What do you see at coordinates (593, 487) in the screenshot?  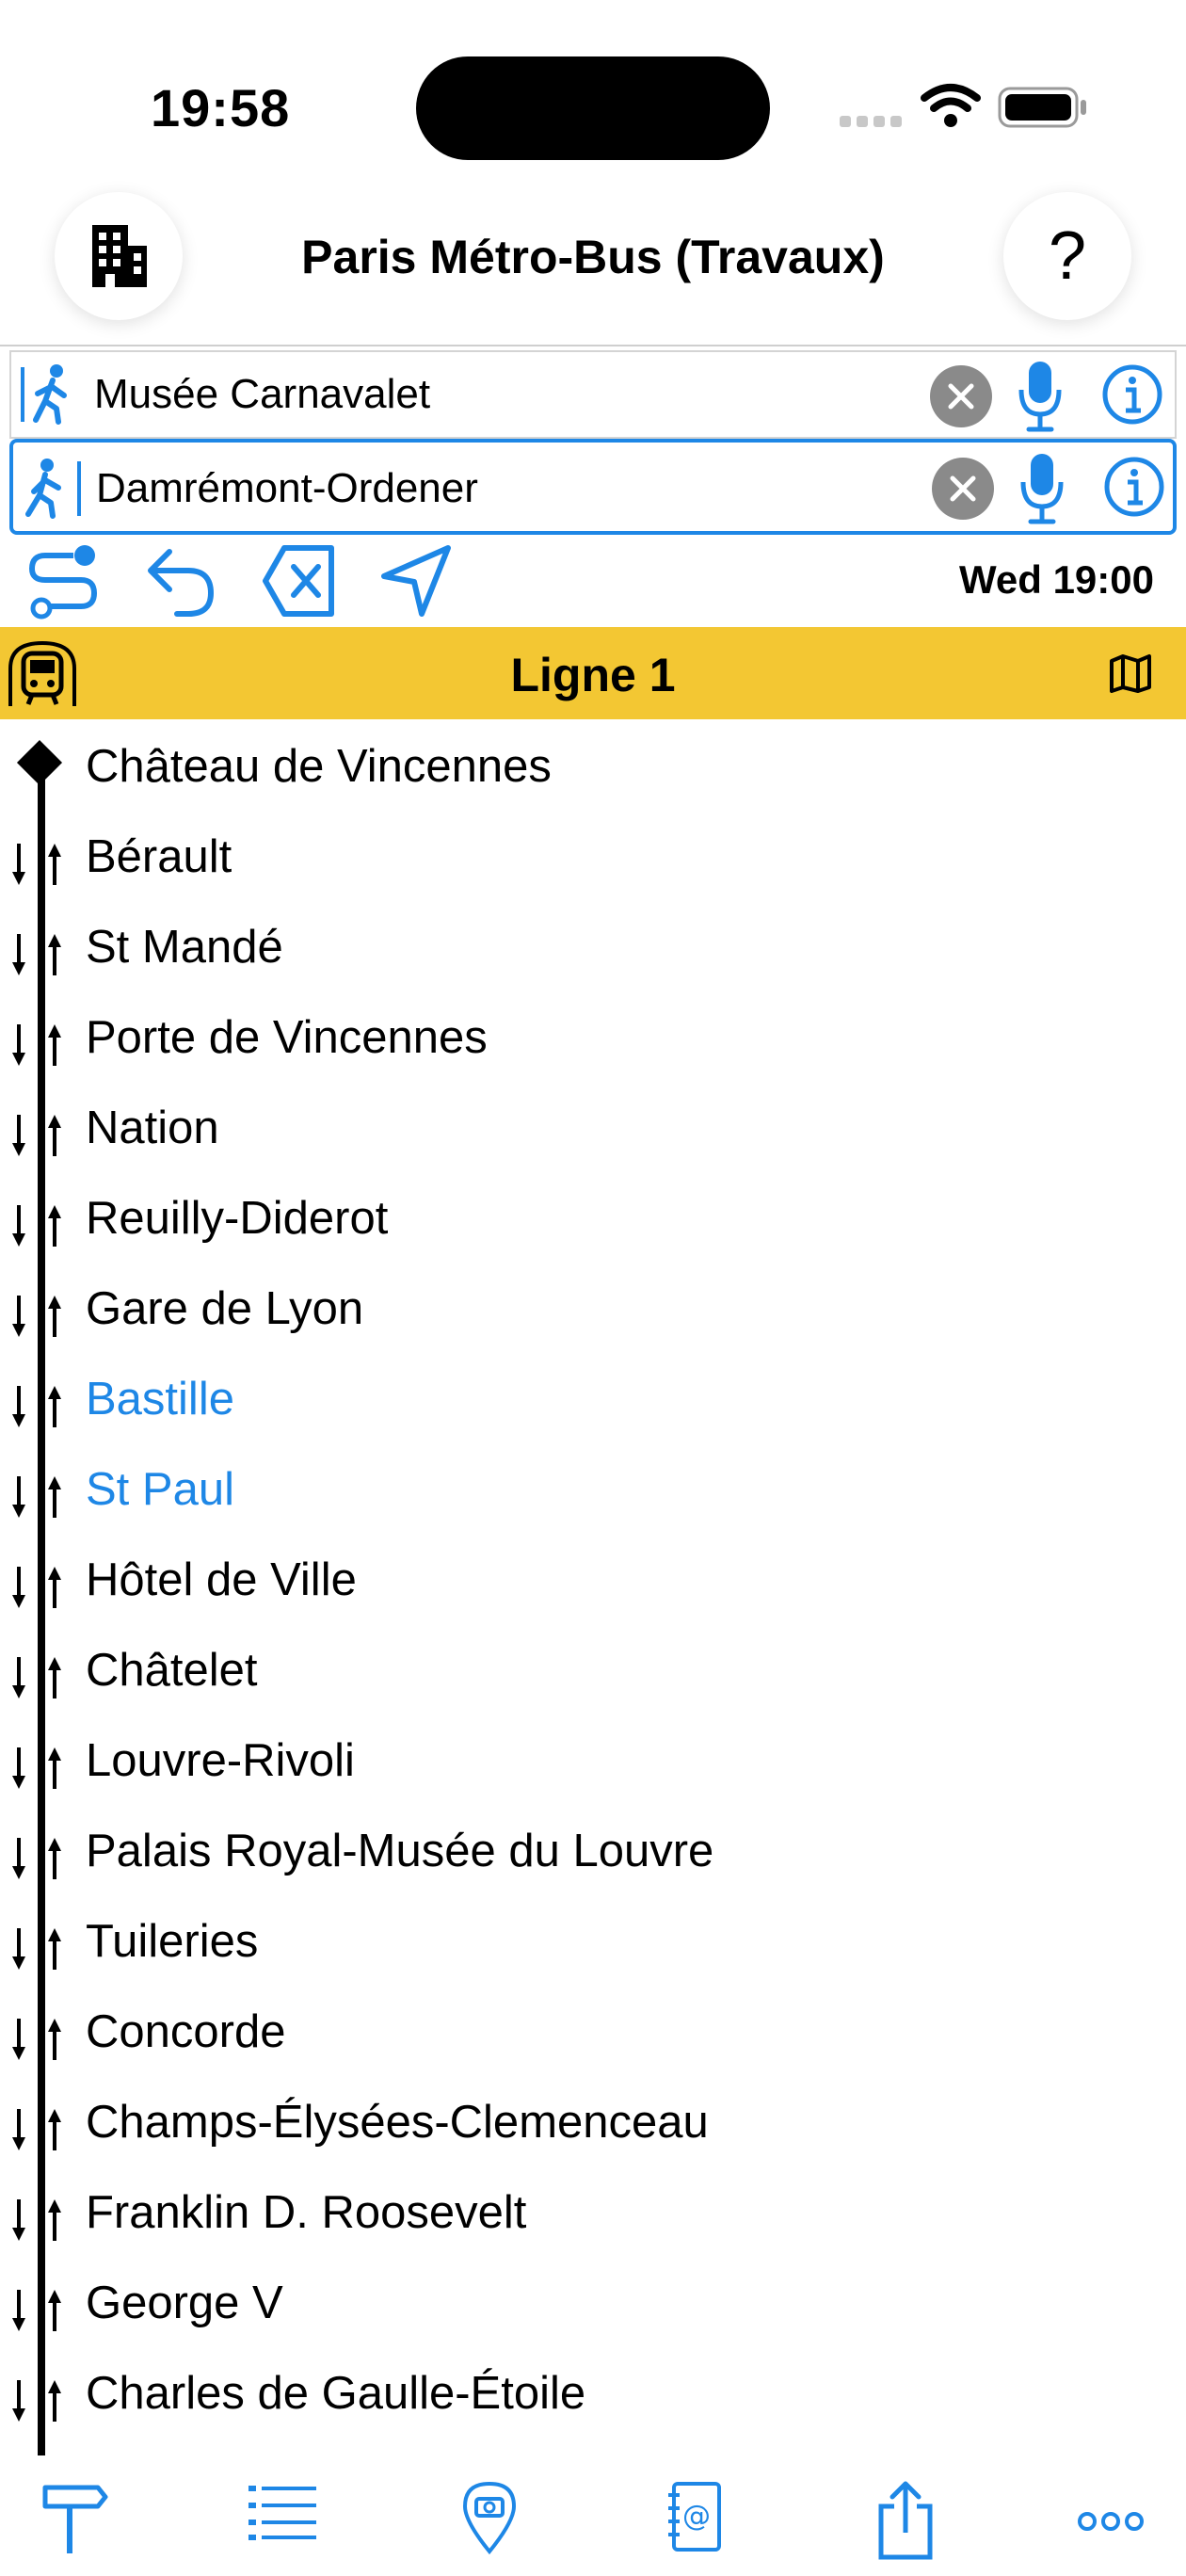 I see `destination-field: Damrémont-Ordener` at bounding box center [593, 487].